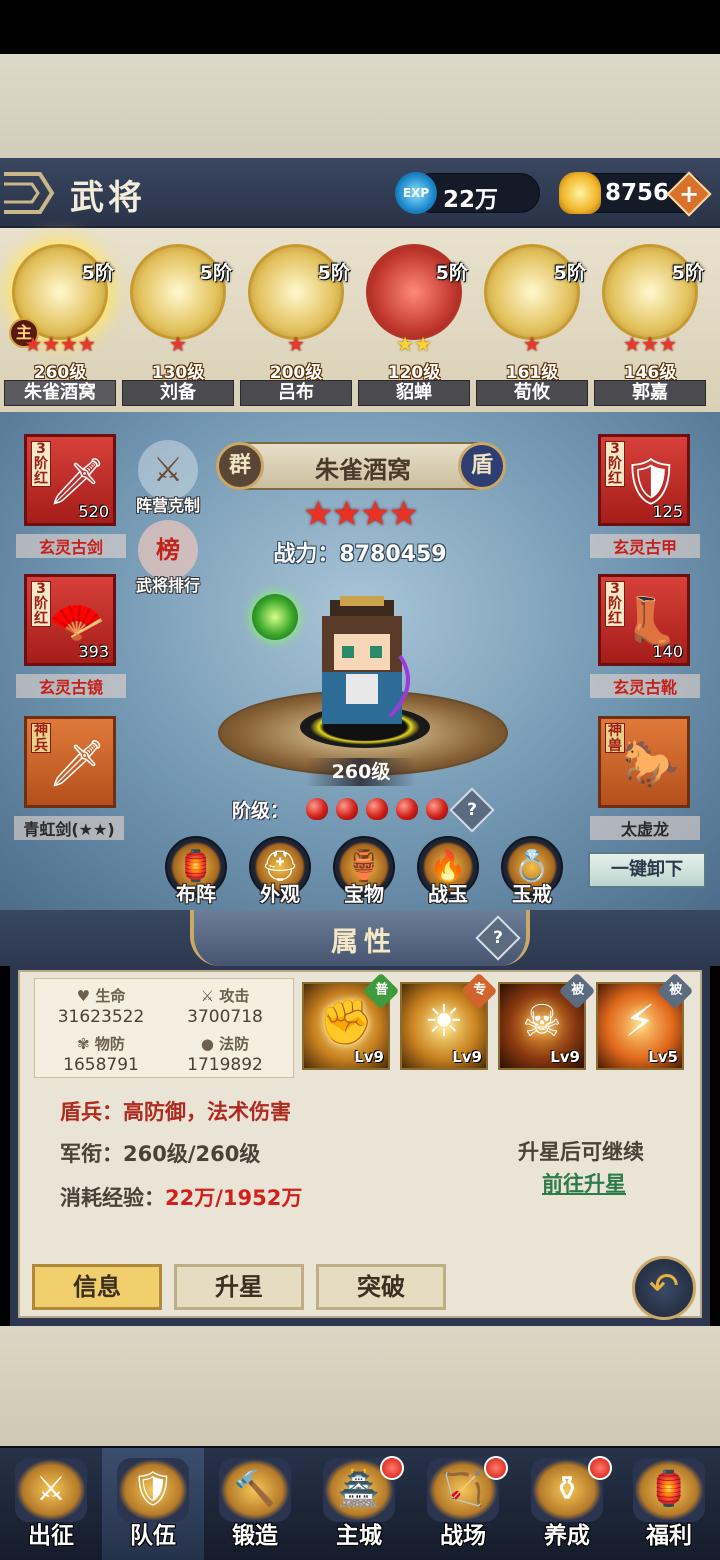  Describe the element at coordinates (97, 1287) in the screenshot. I see `tab-info: 信息` at that location.